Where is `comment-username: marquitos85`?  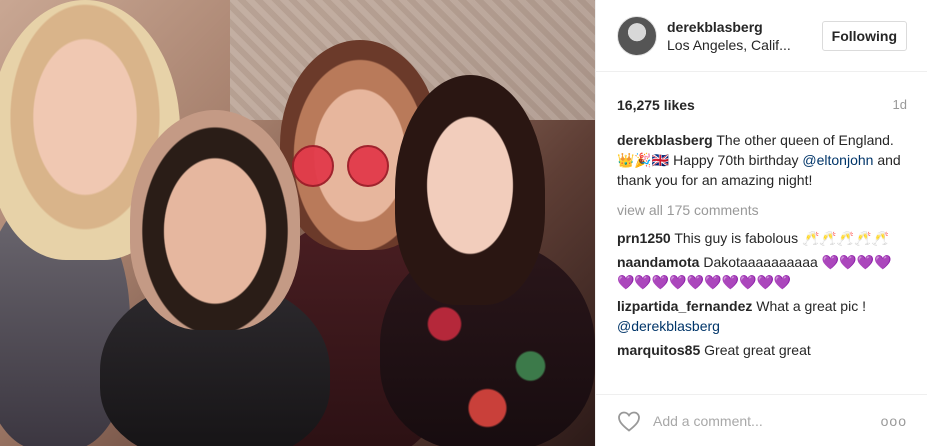
comment-username: marquitos85 is located at coordinates (658, 350).